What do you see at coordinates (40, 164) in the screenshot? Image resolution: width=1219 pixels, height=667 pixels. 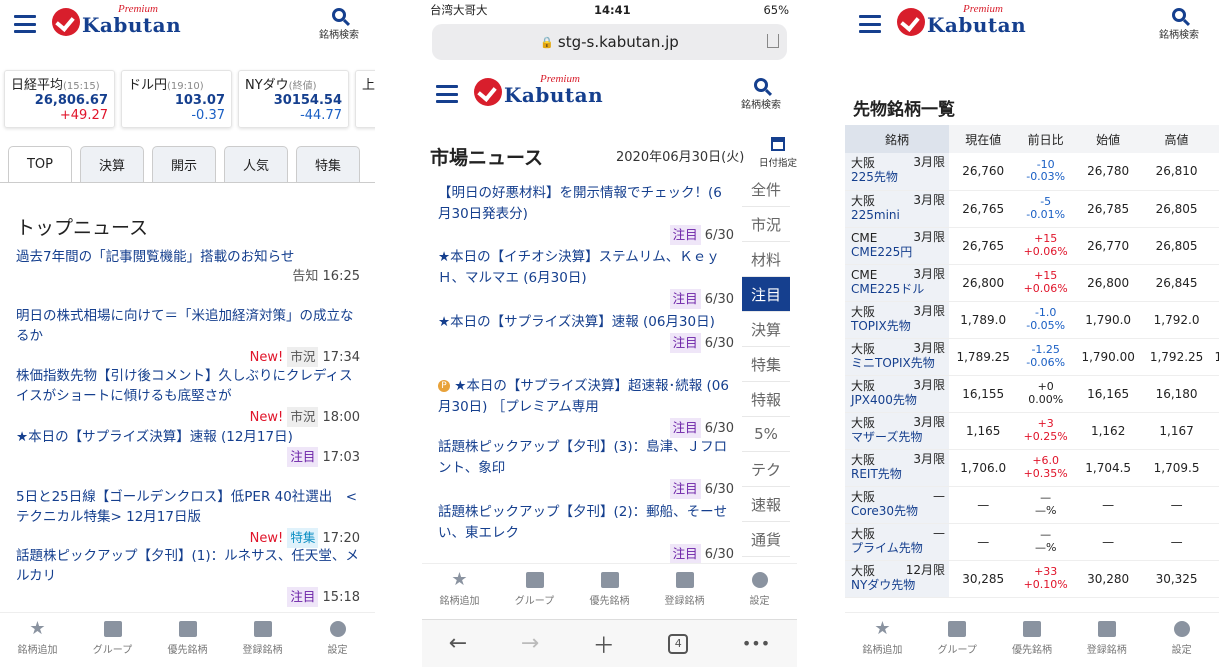 I see `tab-0: TOP` at bounding box center [40, 164].